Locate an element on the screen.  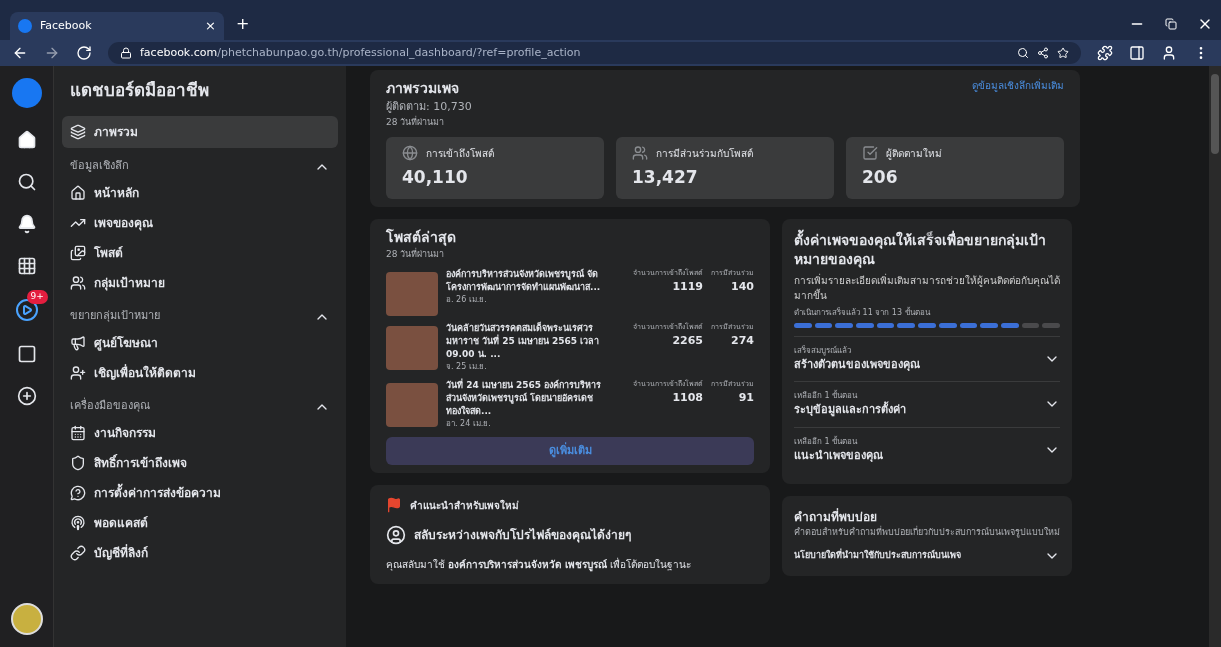
profile-icon is located at coordinates (1169, 53).